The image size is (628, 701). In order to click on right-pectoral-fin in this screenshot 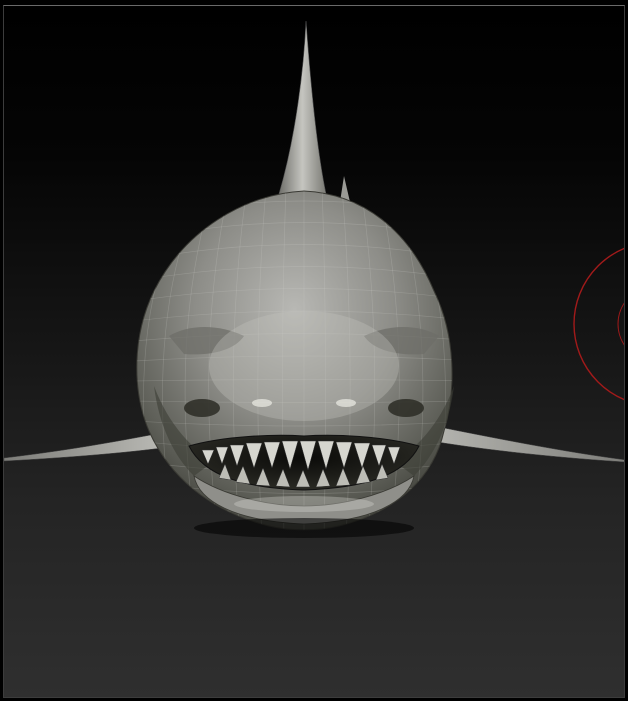, I will do `click(521, 443)`.